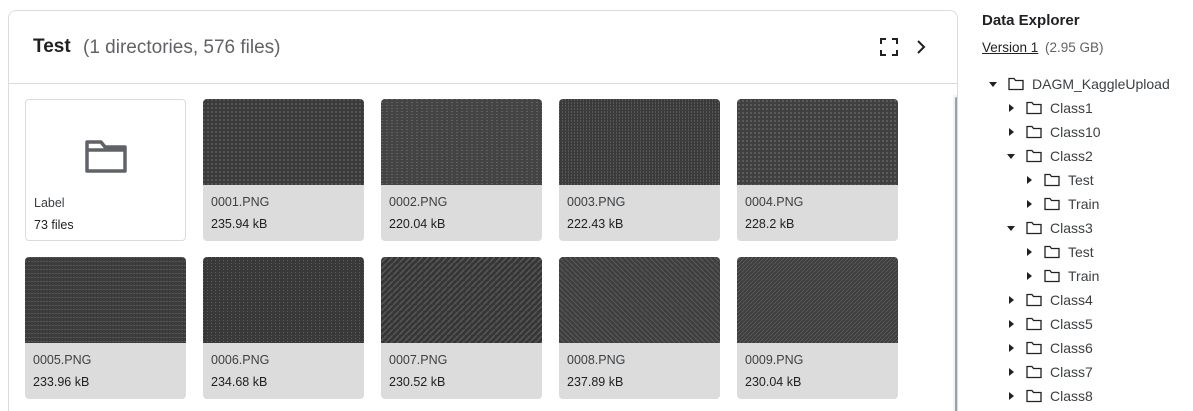 The height and width of the screenshot is (411, 1193). Describe the element at coordinates (61, 382) in the screenshot. I see `file-size: 233.96 kB` at that location.